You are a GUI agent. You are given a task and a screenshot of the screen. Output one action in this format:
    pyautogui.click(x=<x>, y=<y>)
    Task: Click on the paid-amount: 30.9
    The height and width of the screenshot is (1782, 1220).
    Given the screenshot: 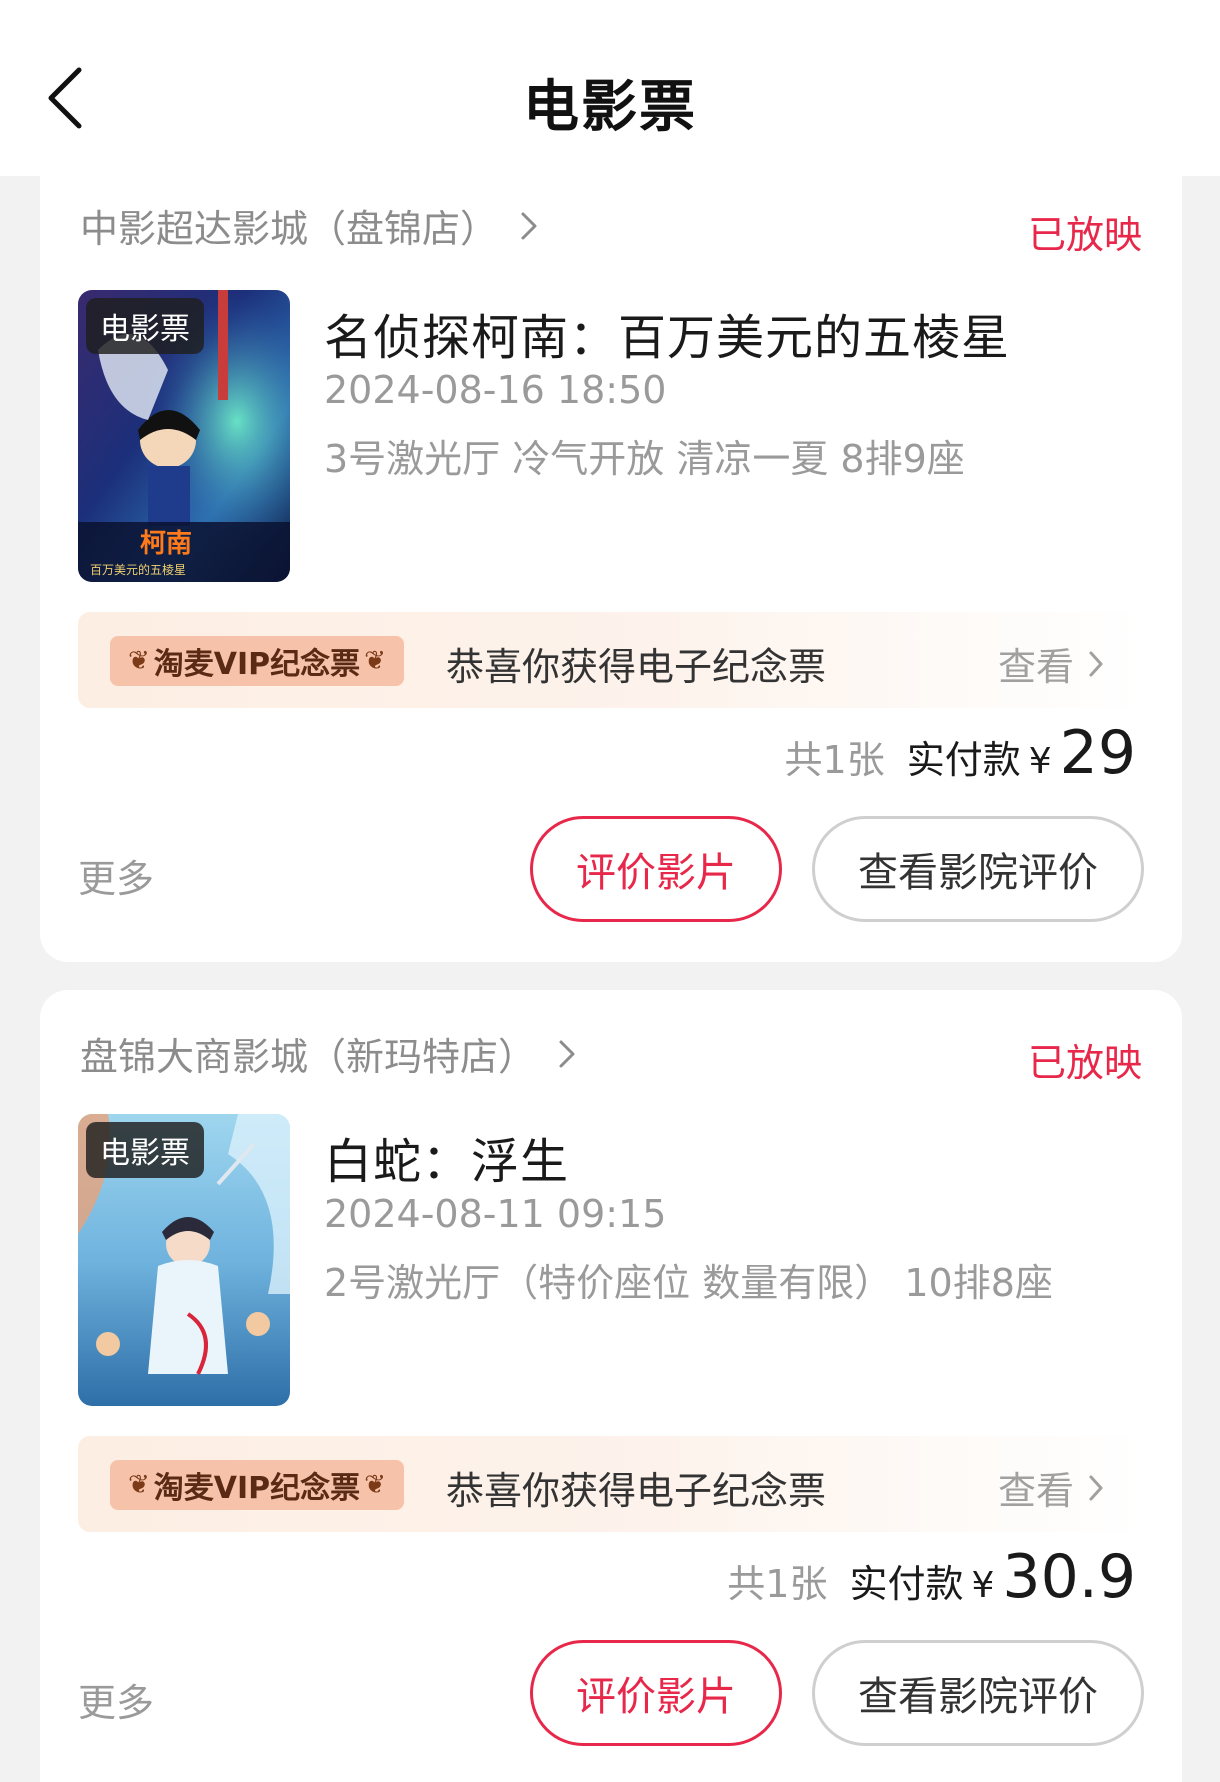 What is the action you would take?
    pyautogui.click(x=1069, y=1577)
    